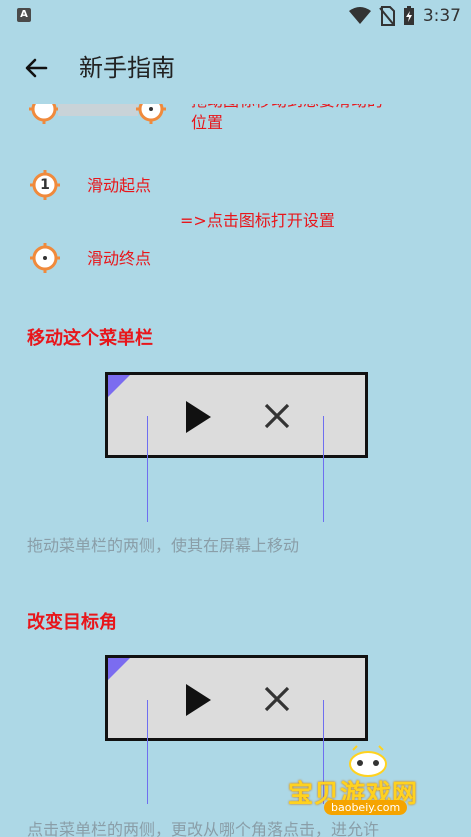 The width and height of the screenshot is (471, 837). I want to click on right-side-pointer, so click(323, 469).